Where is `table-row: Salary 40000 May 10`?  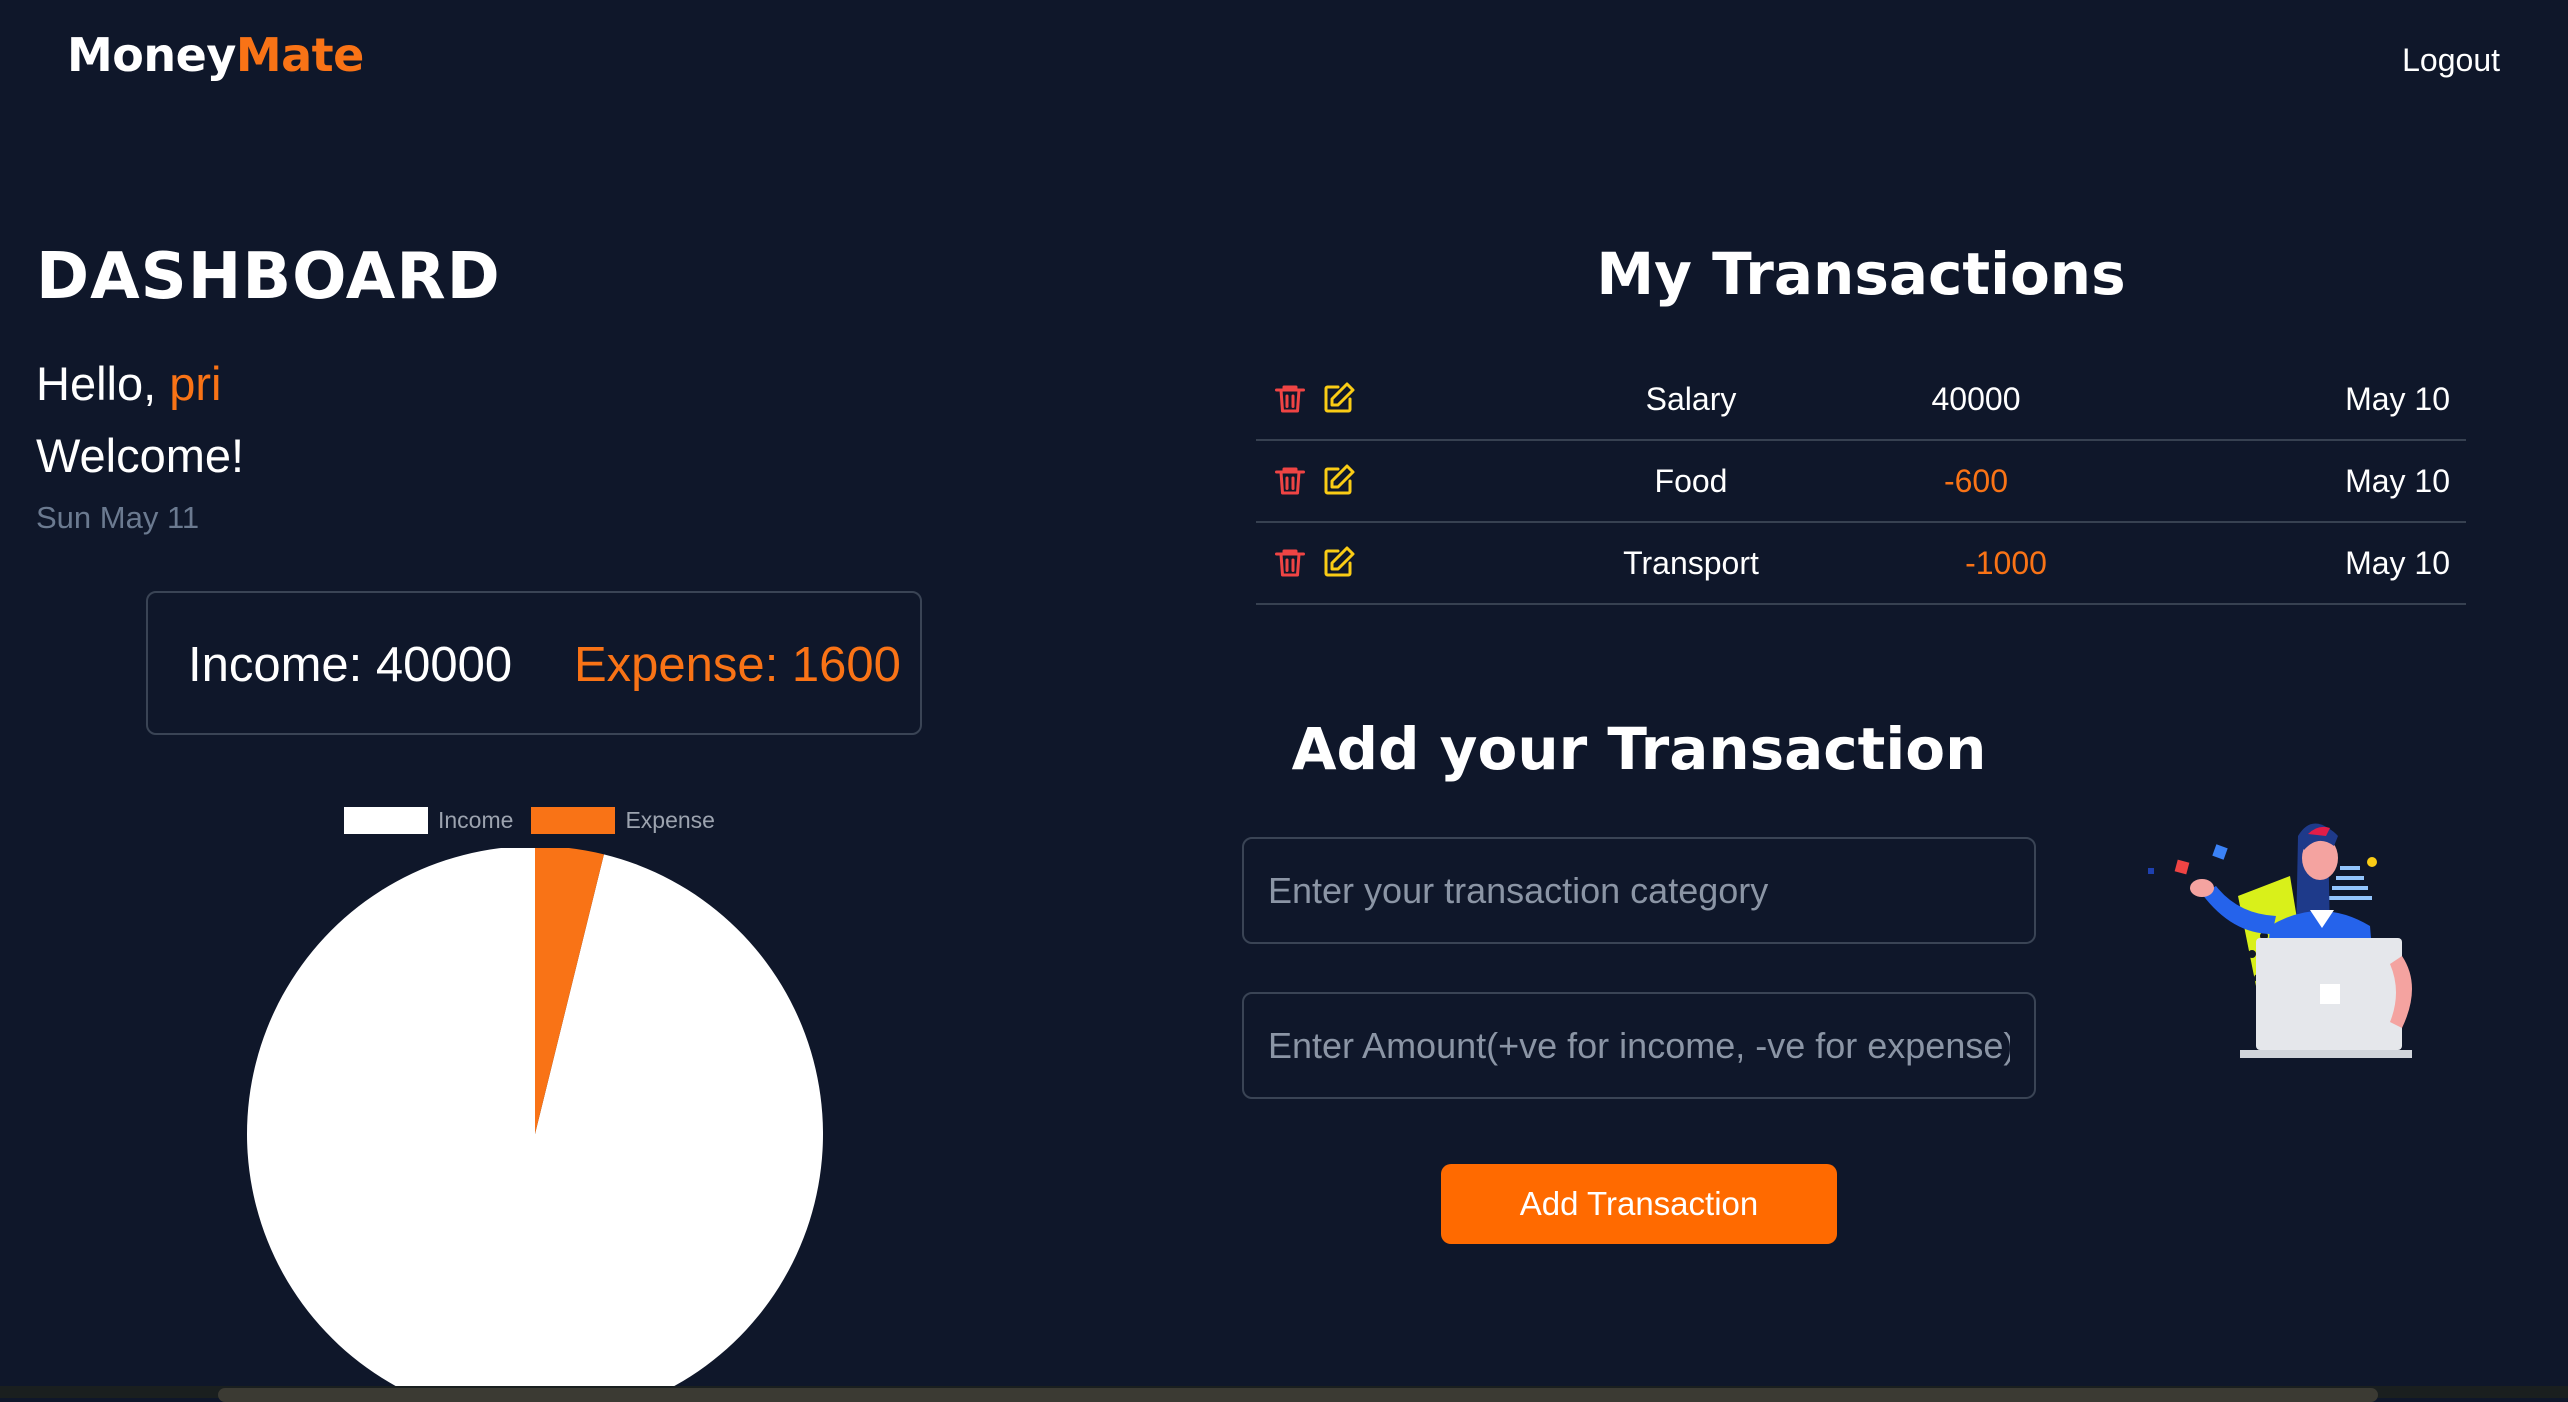 table-row: Salary 40000 May 10 is located at coordinates (1861, 400).